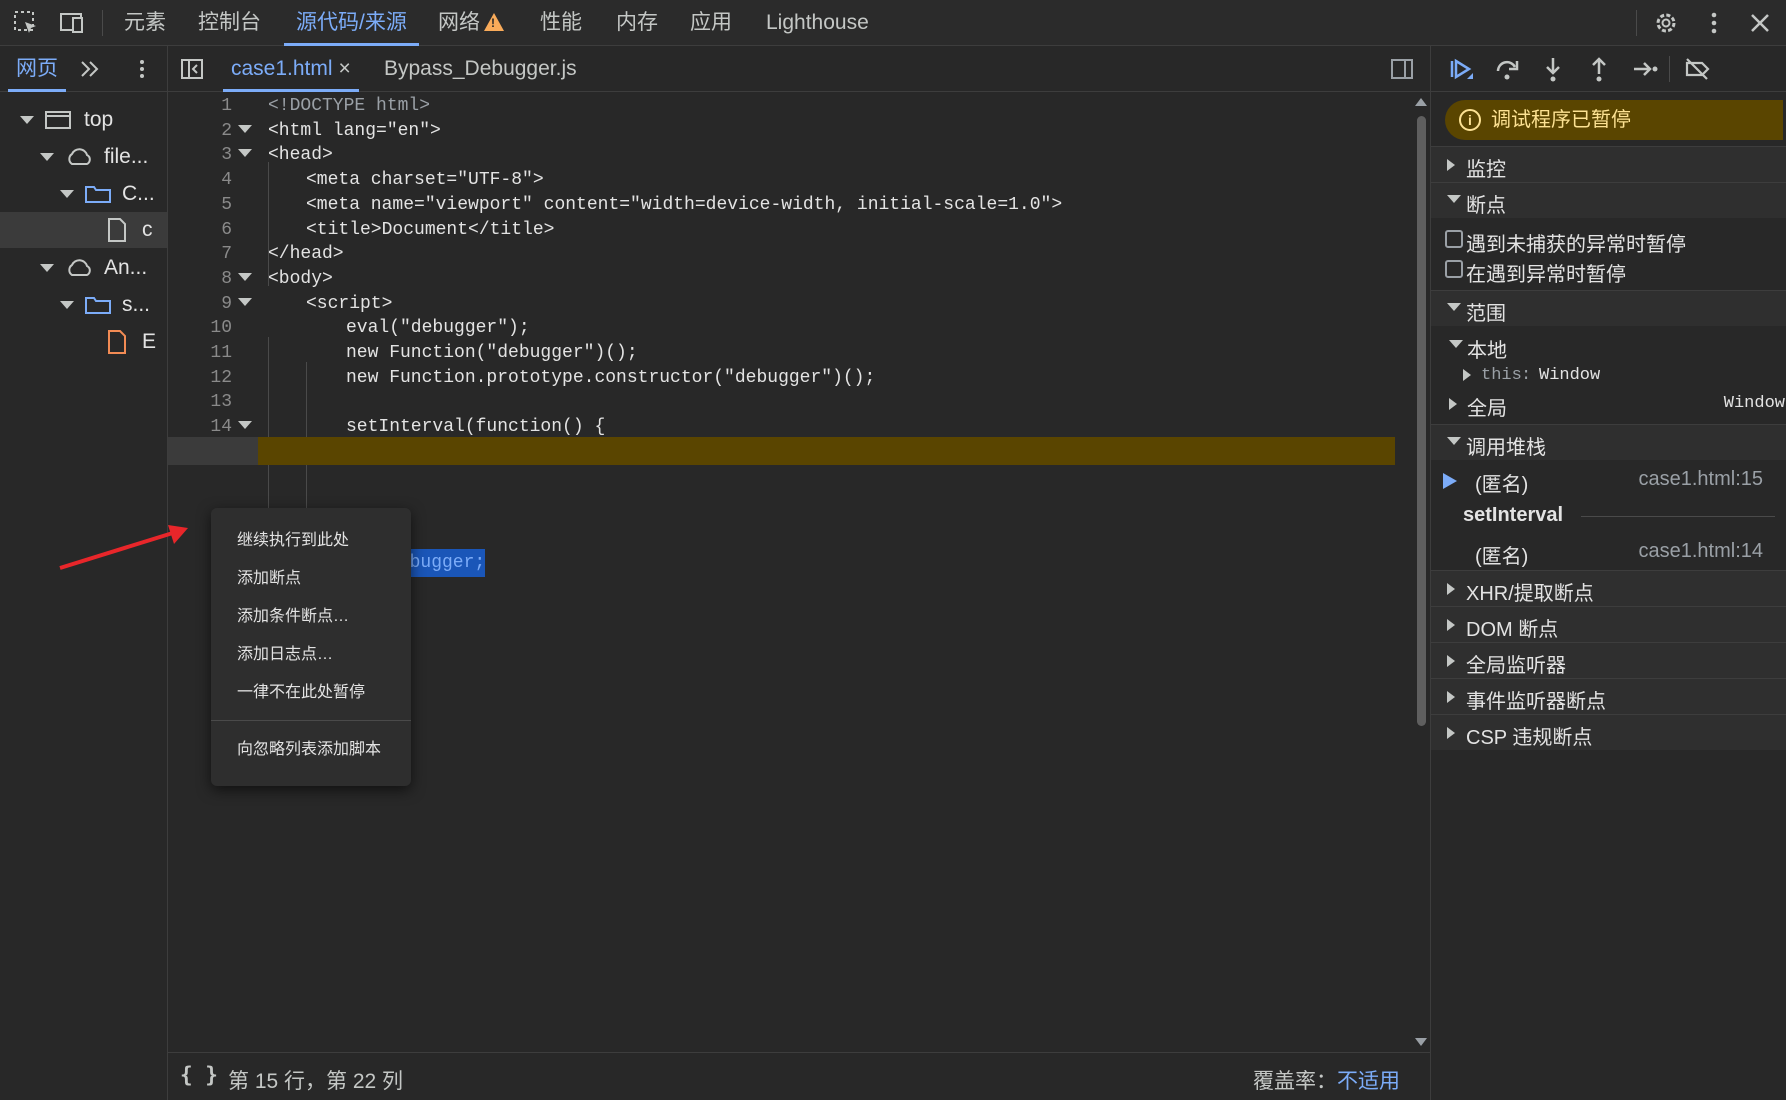 The image size is (1786, 1100). I want to click on more-options-icon, so click(1714, 23).